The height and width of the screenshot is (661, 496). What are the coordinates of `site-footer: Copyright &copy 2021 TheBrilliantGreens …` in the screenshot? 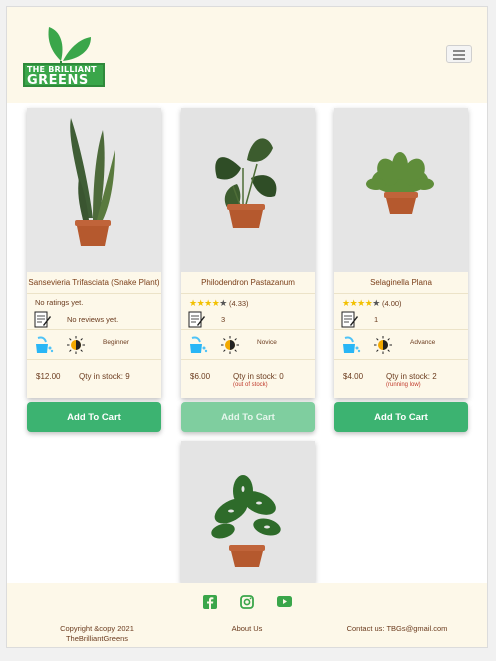 It's located at (247, 615).